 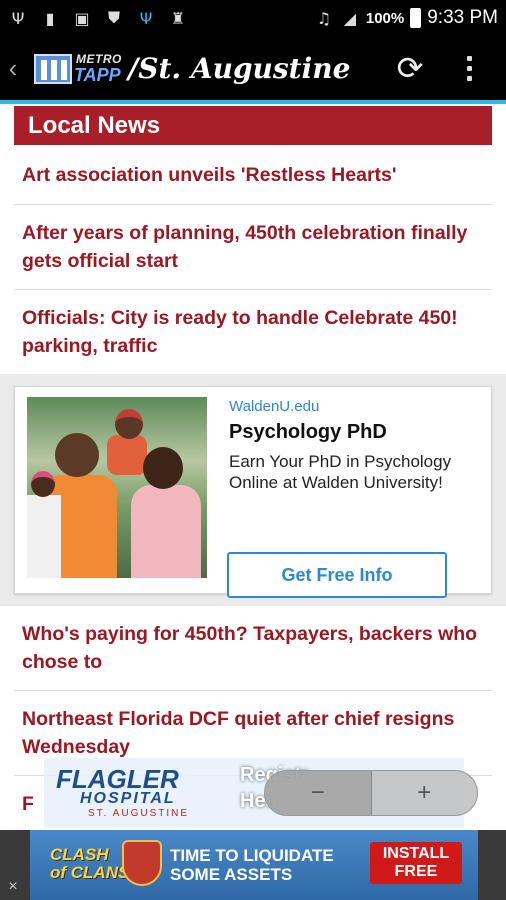 I want to click on status-bar: Ψ ▮ ▣ ⛊ Ψ ♜ ♫ ◢ 100% 9:33 PM, so click(x=253, y=18).